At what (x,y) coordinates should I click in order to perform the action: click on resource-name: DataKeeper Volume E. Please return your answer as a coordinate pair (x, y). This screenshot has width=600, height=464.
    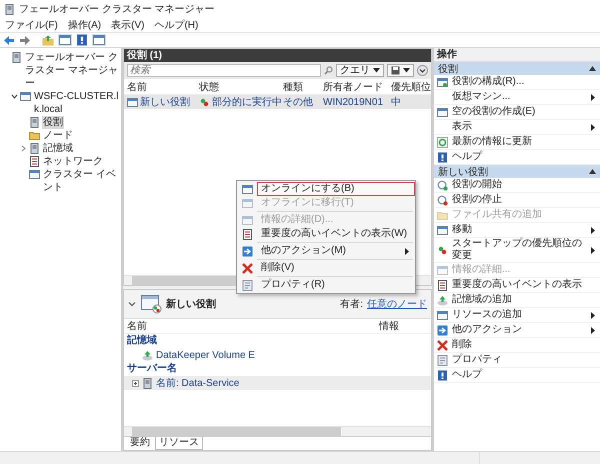
    Looking at the image, I should click on (205, 355).